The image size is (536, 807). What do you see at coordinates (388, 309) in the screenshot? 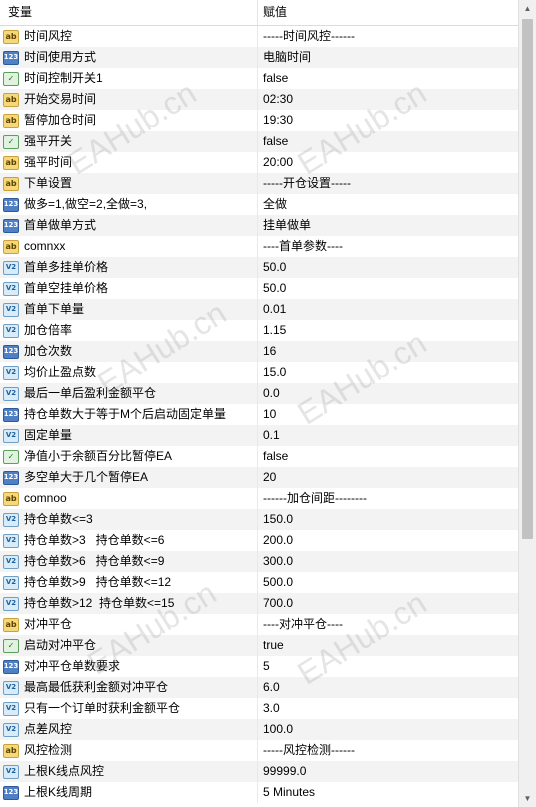
I see `variable-value: 0.01` at bounding box center [388, 309].